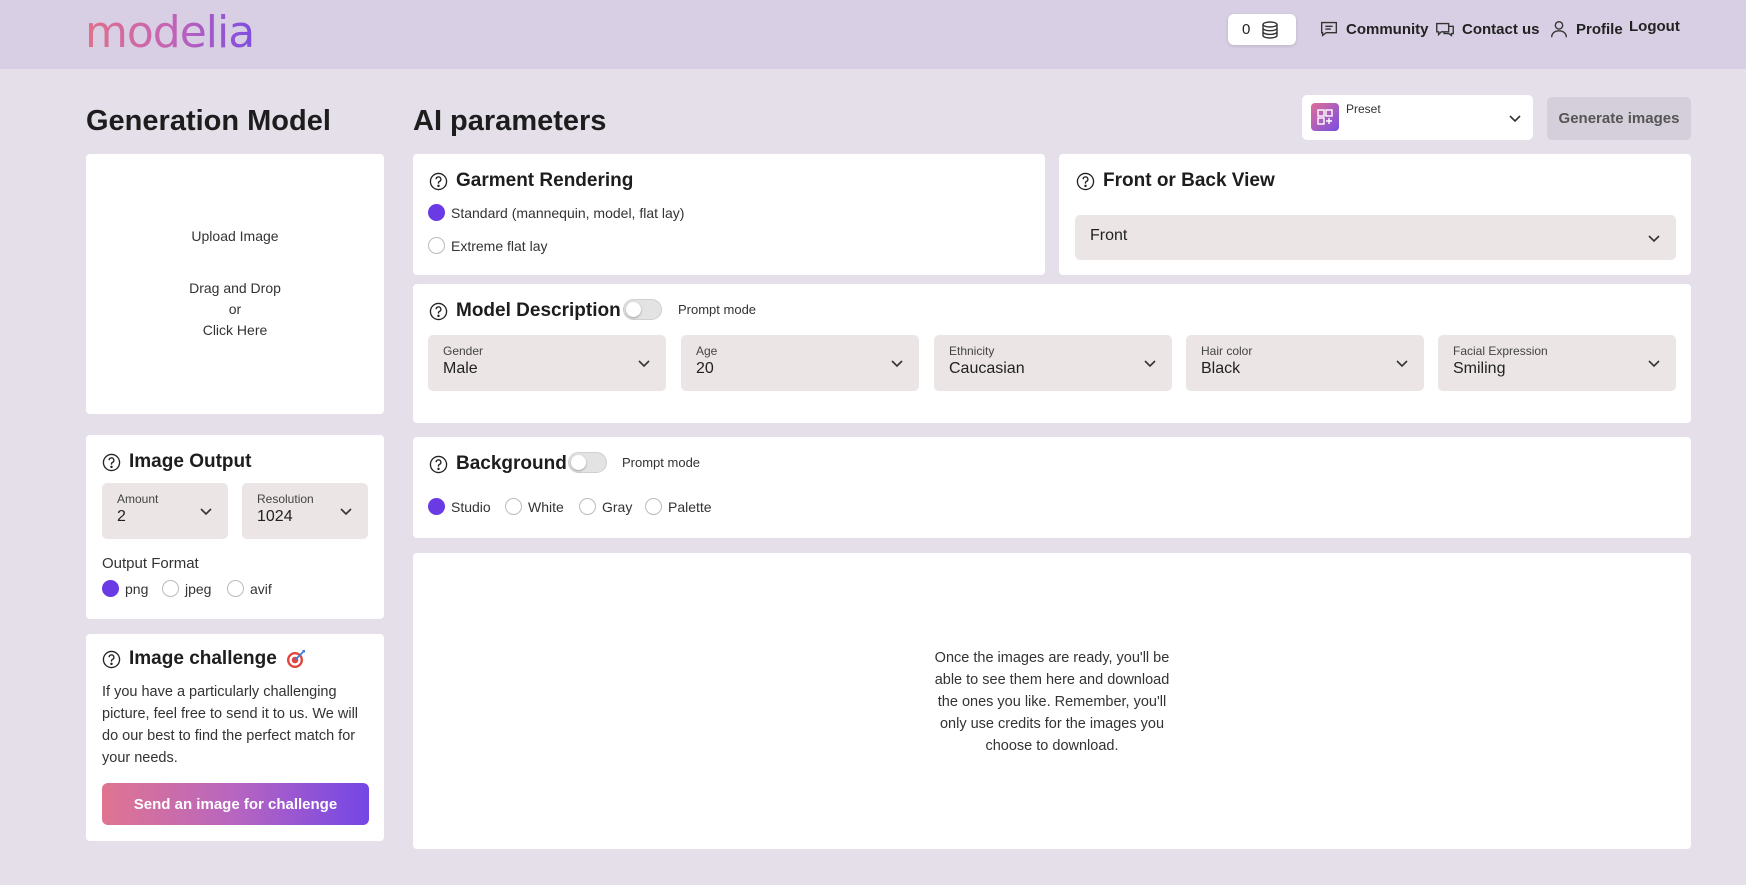  What do you see at coordinates (295, 659) in the screenshot?
I see `target-icon` at bounding box center [295, 659].